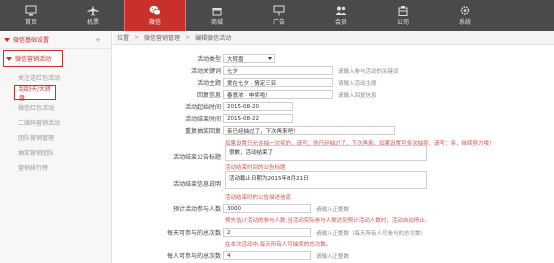 The image size is (554, 263). What do you see at coordinates (278, 94) in the screenshot?
I see `reply-input: 春意浓 · 申奖啦！` at bounding box center [278, 94].